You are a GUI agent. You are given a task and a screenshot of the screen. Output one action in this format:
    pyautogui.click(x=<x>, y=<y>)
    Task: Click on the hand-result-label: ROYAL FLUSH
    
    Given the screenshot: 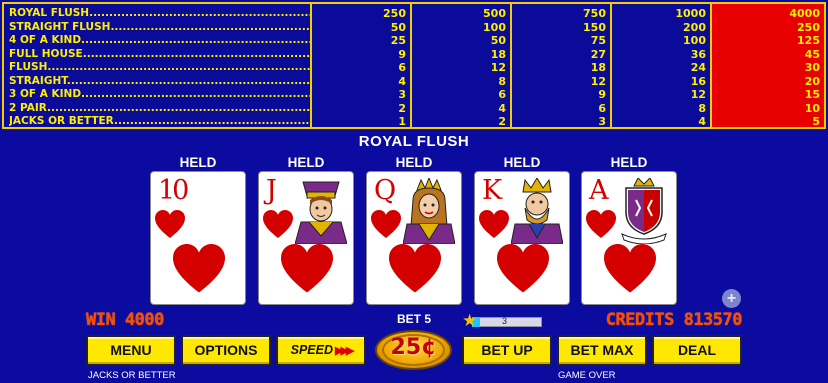 What is the action you would take?
    pyautogui.click(x=414, y=141)
    